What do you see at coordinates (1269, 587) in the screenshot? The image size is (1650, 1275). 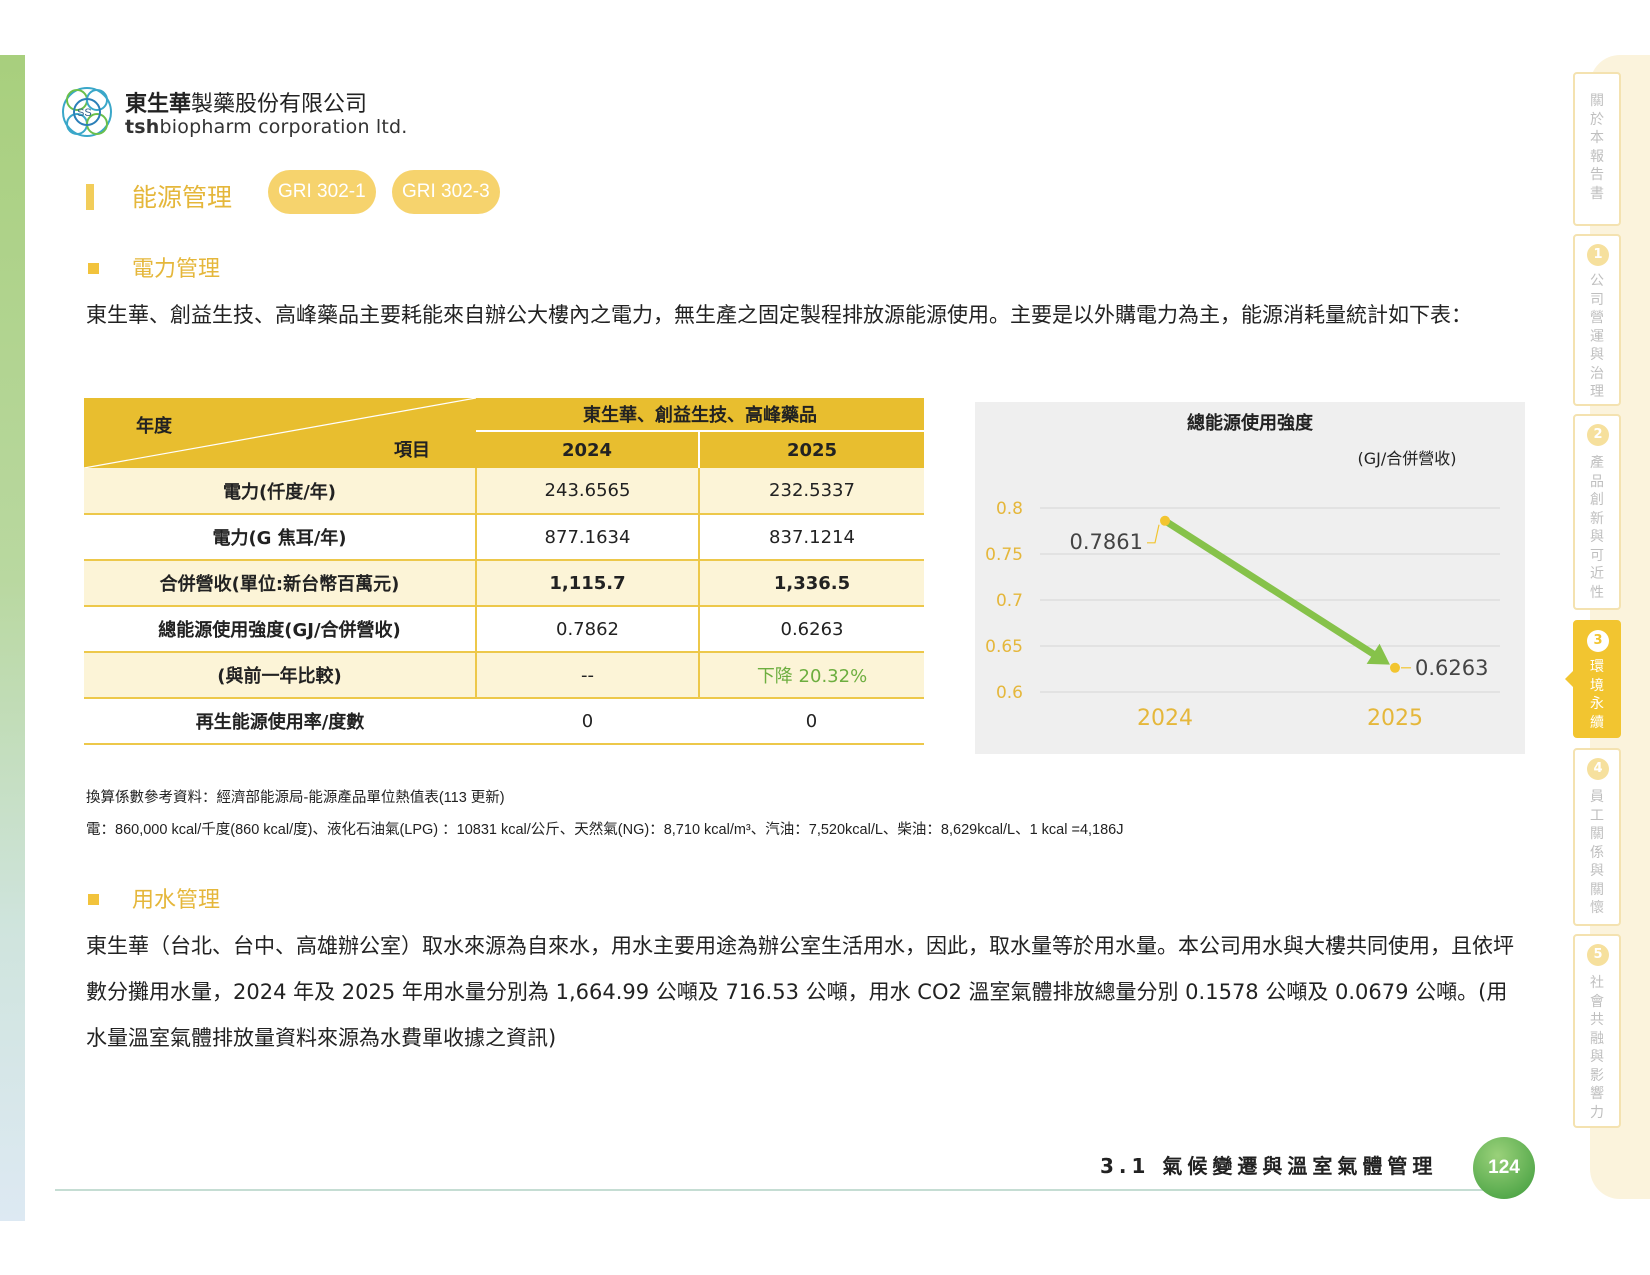 I see `chart-series-line` at bounding box center [1269, 587].